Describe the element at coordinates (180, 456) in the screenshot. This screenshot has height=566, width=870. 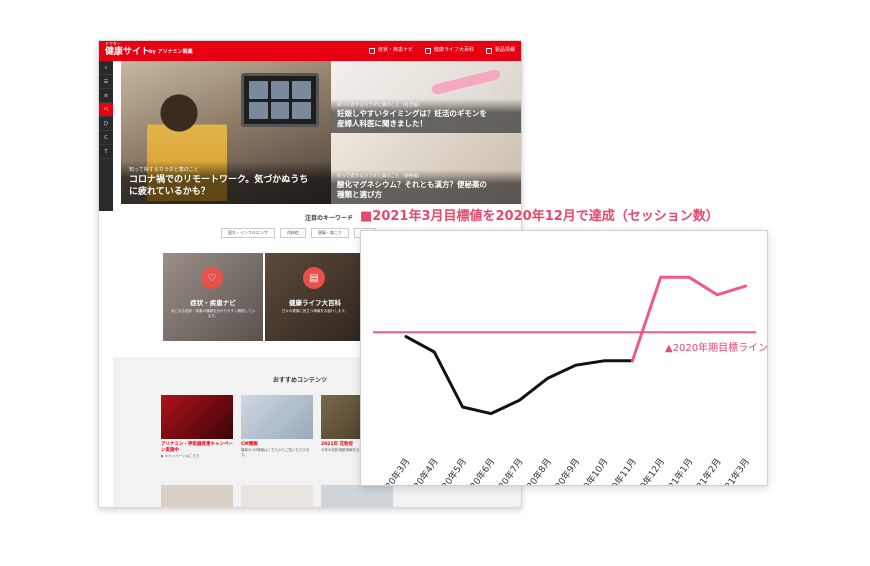
I see `reco-card-text: ▶ キャンペーンはこちら` at that location.